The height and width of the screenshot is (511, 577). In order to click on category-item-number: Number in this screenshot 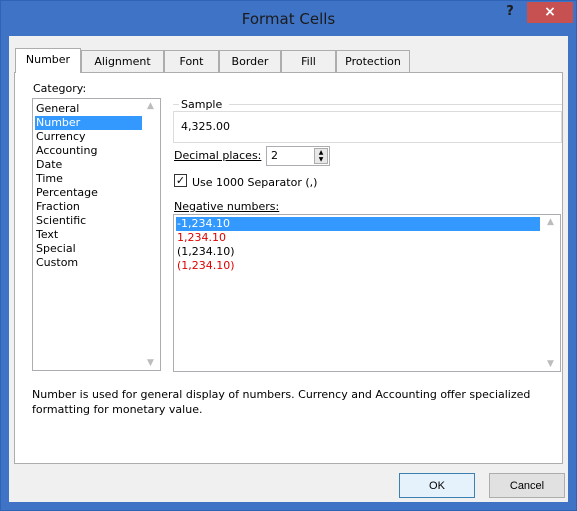, I will do `click(88, 123)`.